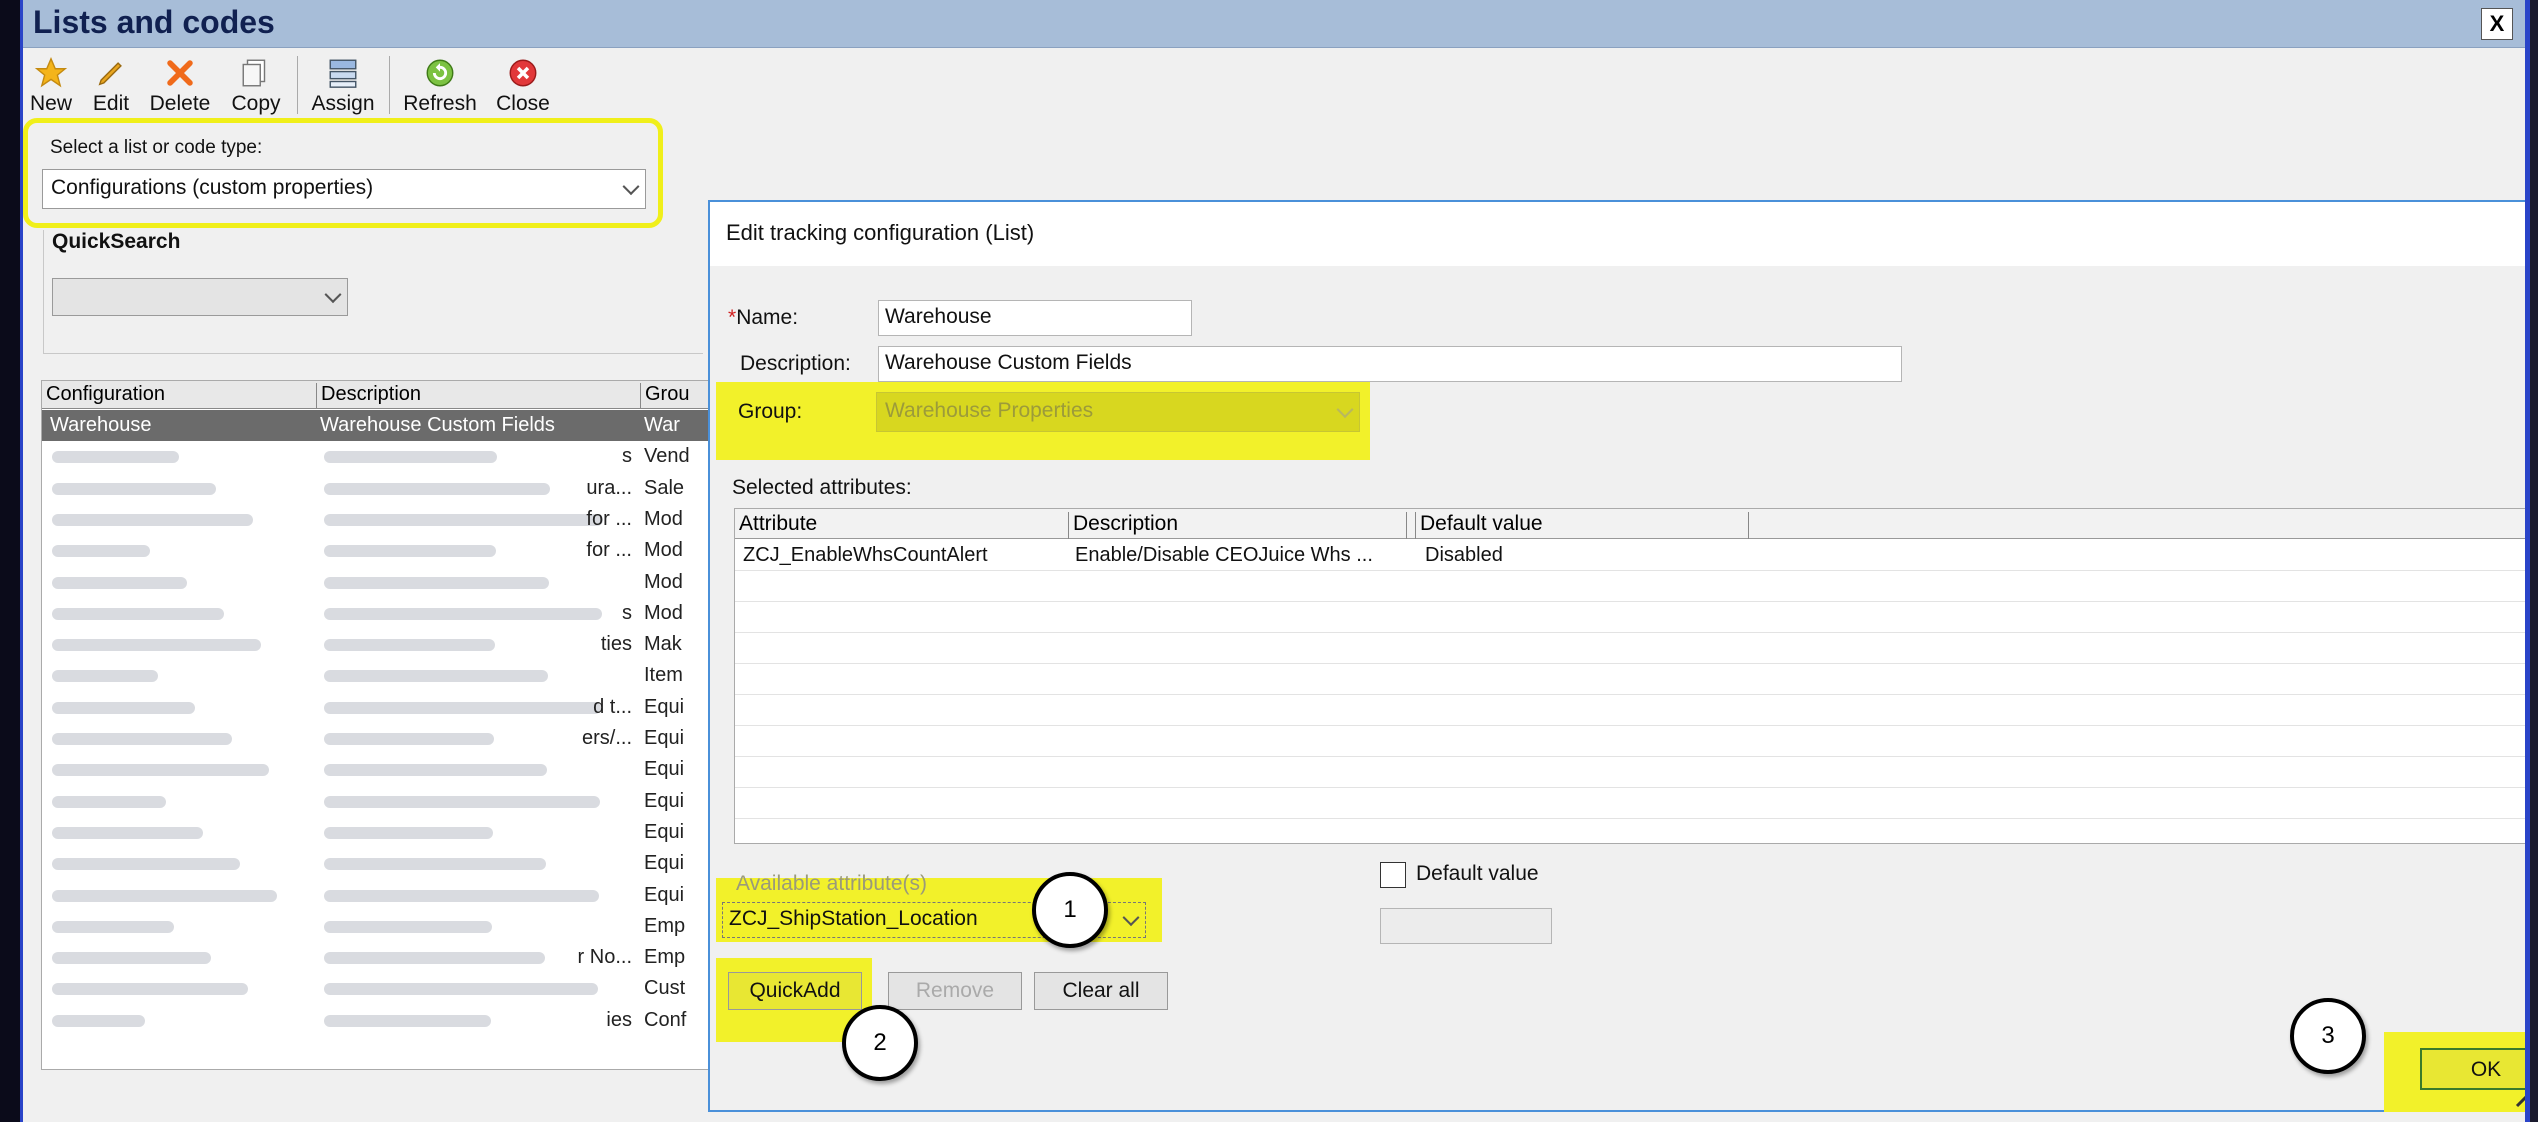 This screenshot has width=2538, height=1122. I want to click on window-close-button: X, so click(2497, 24).